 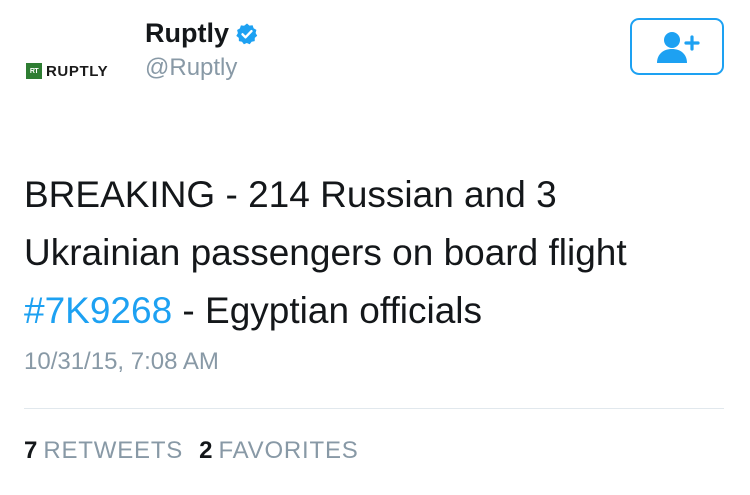 I want to click on tweet-stats: 7 RETWEETS 2 FAVORITES, so click(x=199, y=451).